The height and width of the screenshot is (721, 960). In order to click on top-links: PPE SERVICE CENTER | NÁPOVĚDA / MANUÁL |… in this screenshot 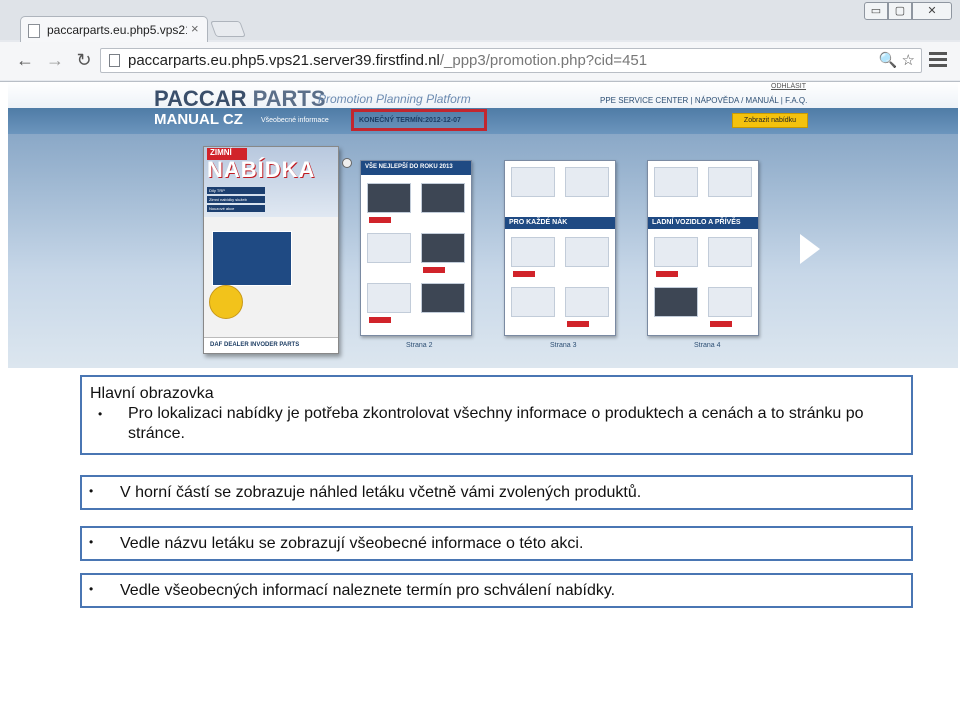, I will do `click(703, 100)`.